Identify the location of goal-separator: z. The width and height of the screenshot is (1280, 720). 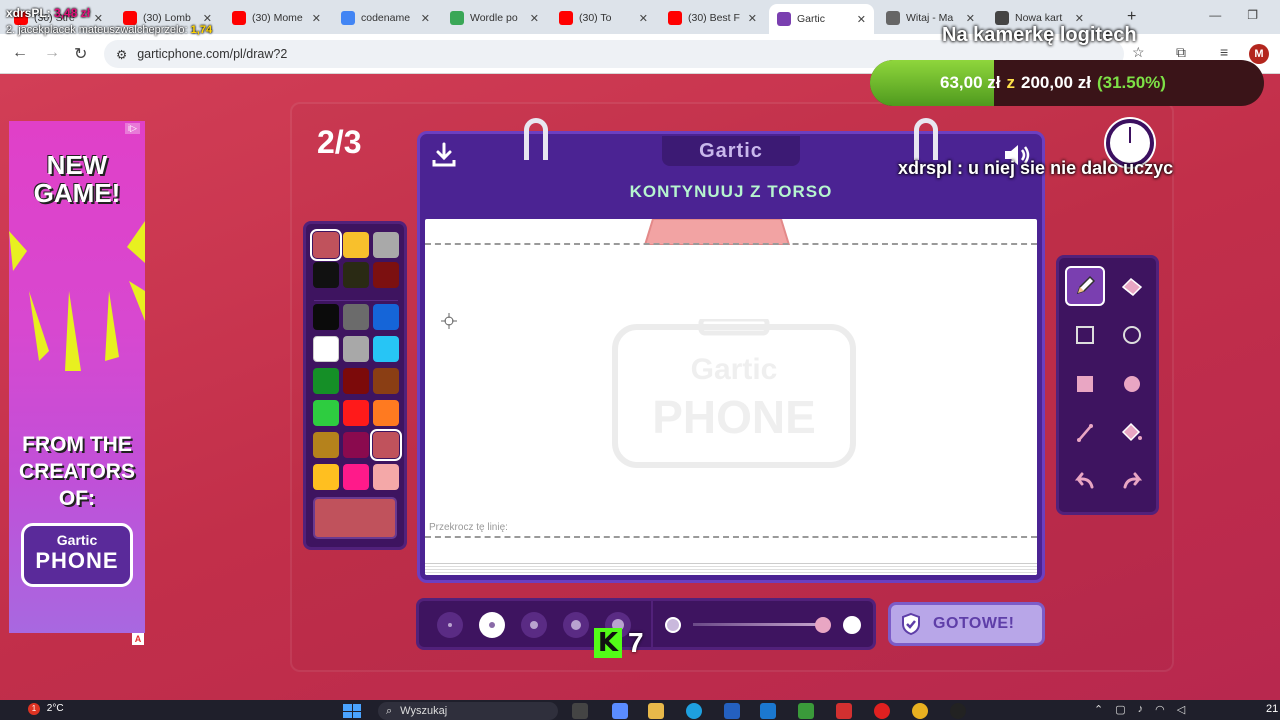
(1011, 82).